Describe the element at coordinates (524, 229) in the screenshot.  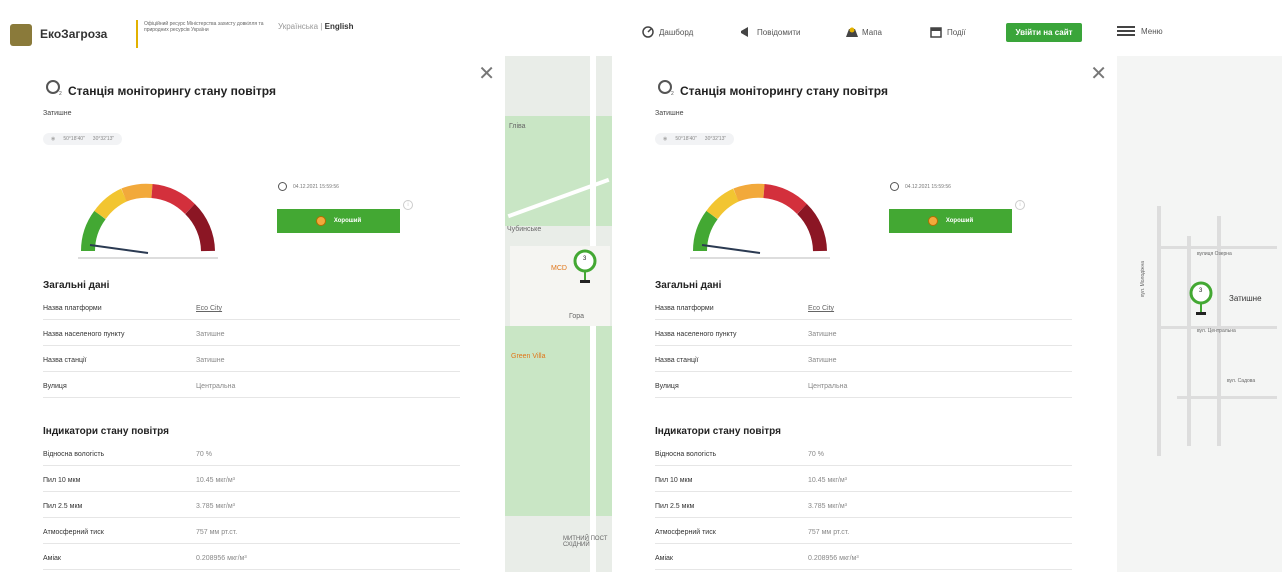
I see `map-label: Чубинське` at that location.